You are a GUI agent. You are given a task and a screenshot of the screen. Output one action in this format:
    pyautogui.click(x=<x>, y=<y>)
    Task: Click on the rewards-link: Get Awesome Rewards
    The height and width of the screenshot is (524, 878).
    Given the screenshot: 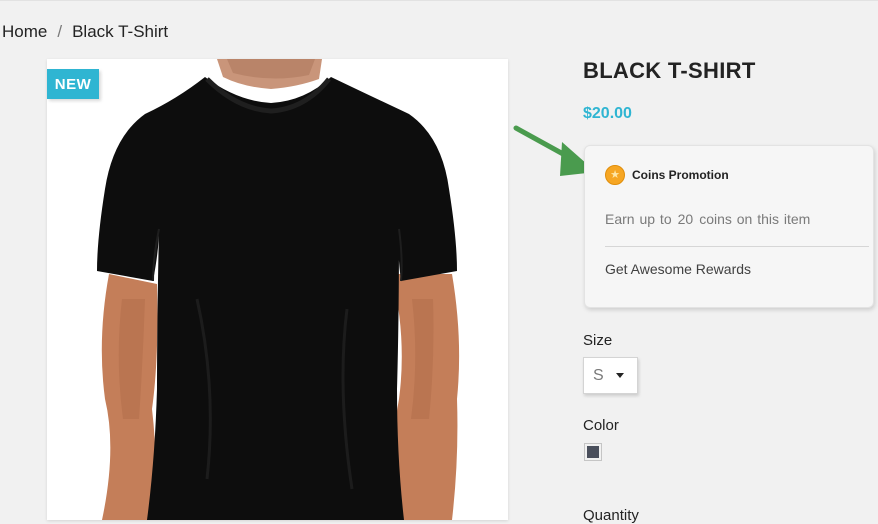 What is the action you would take?
    pyautogui.click(x=678, y=269)
    